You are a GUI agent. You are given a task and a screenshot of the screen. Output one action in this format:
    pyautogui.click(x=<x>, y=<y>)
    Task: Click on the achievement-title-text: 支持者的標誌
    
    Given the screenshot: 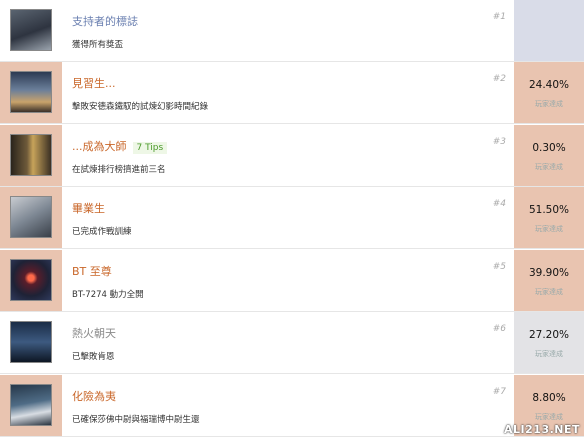 What is the action you would take?
    pyautogui.click(x=105, y=21)
    